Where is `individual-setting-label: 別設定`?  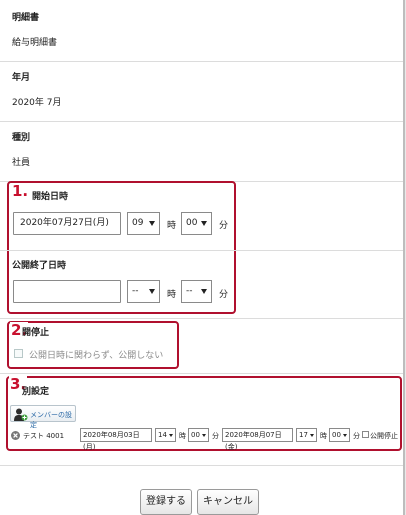 individual-setting-label: 別設定 is located at coordinates (36, 392).